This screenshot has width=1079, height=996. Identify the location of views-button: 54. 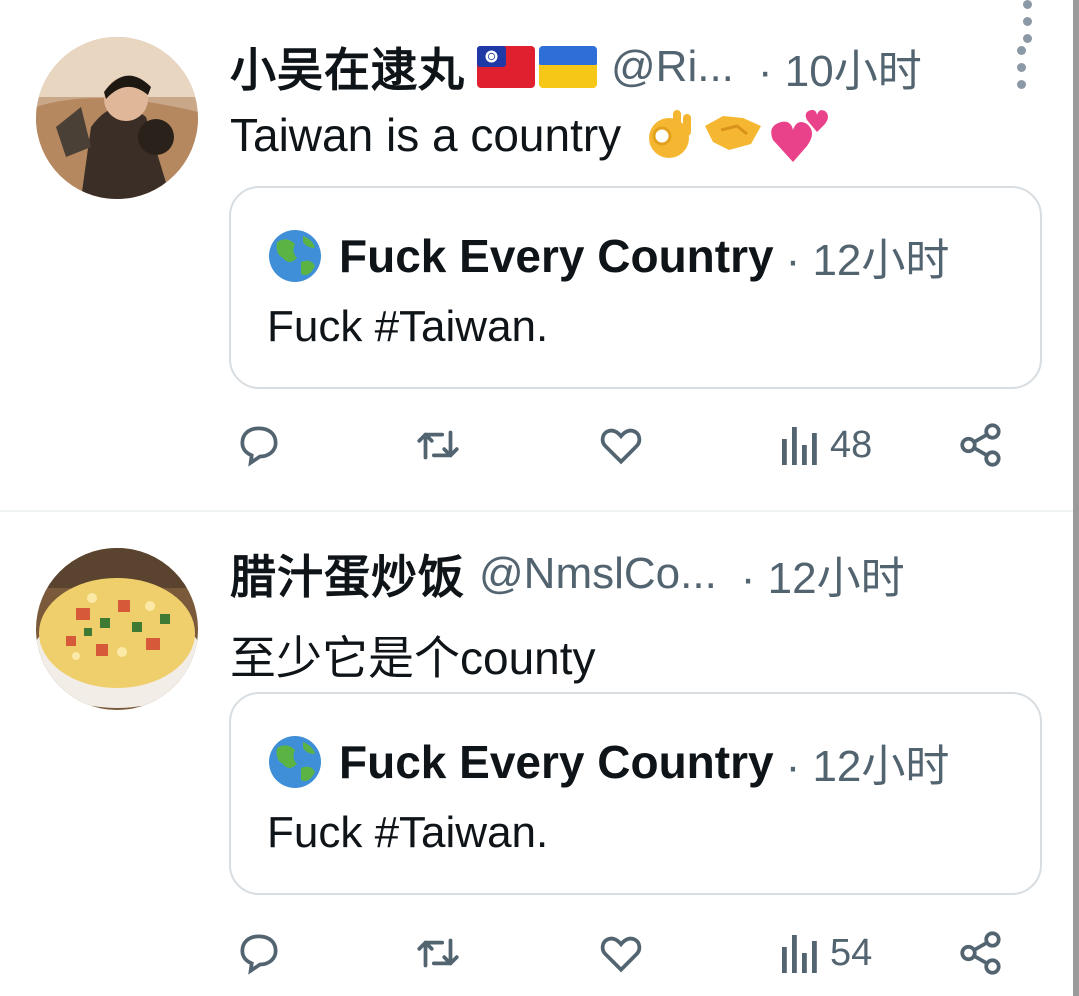
(825, 953).